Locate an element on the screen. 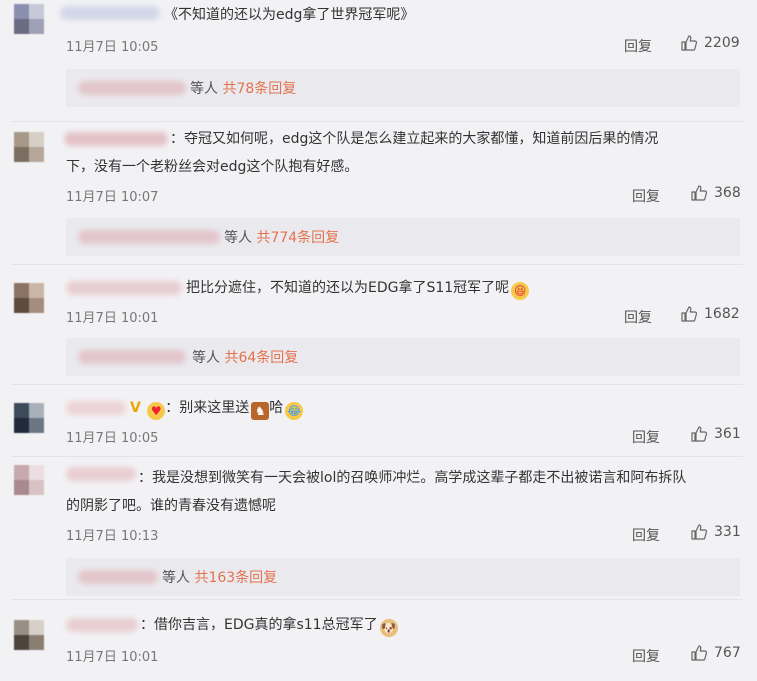 The width and height of the screenshot is (757, 681). like-count: 361 is located at coordinates (727, 434).